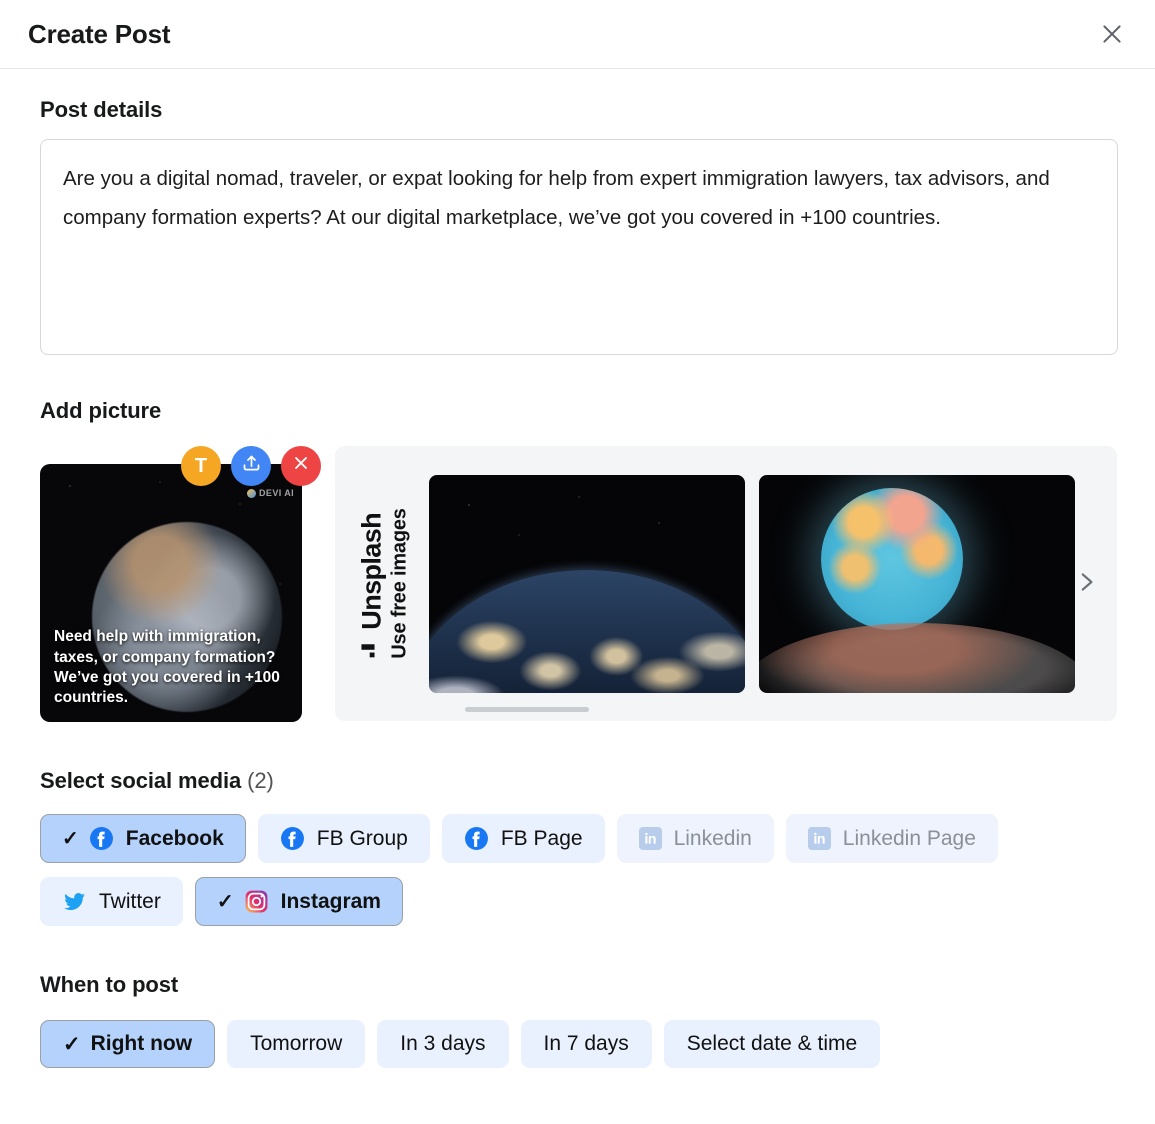  I want to click on when-option-right-now: ✓ Right now, so click(128, 1044).